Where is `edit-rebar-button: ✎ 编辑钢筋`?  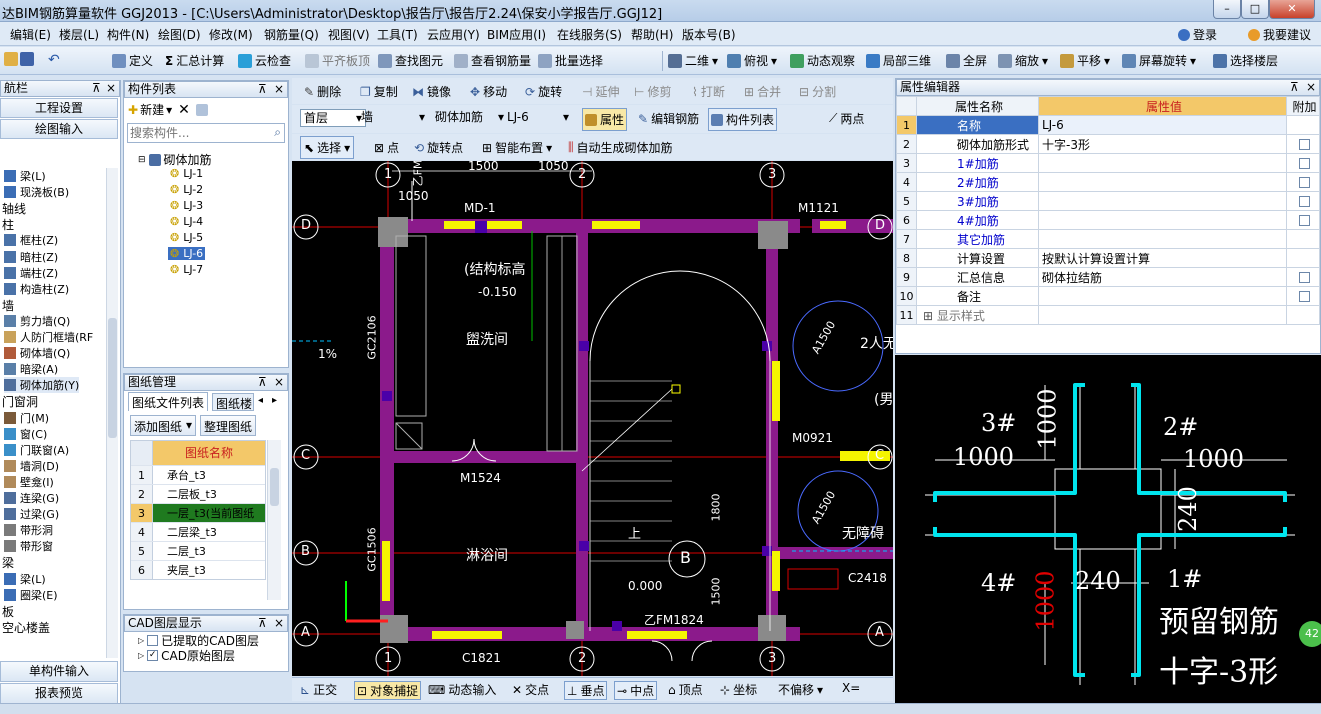
edit-rebar-button: ✎ 编辑钢筋 is located at coordinates (668, 118).